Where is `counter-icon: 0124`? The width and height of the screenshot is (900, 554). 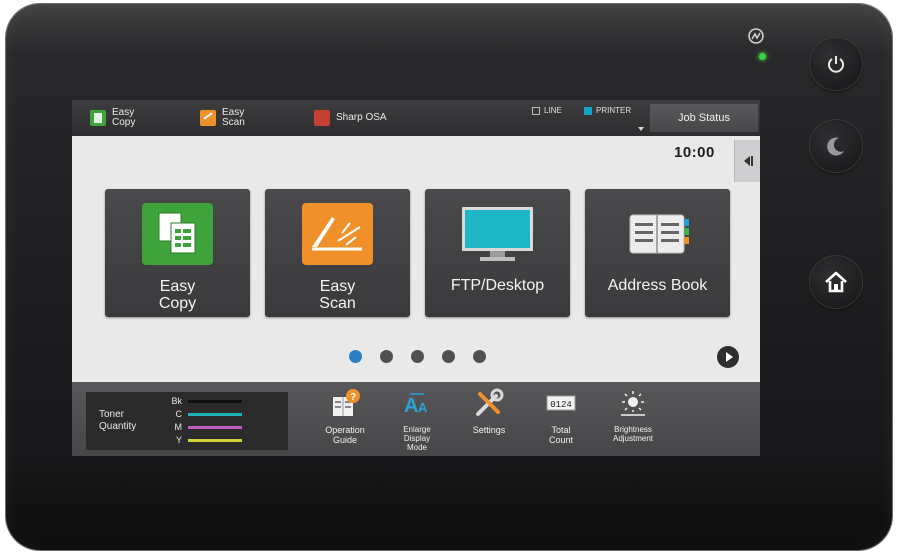 counter-icon: 0124 is located at coordinates (561, 403).